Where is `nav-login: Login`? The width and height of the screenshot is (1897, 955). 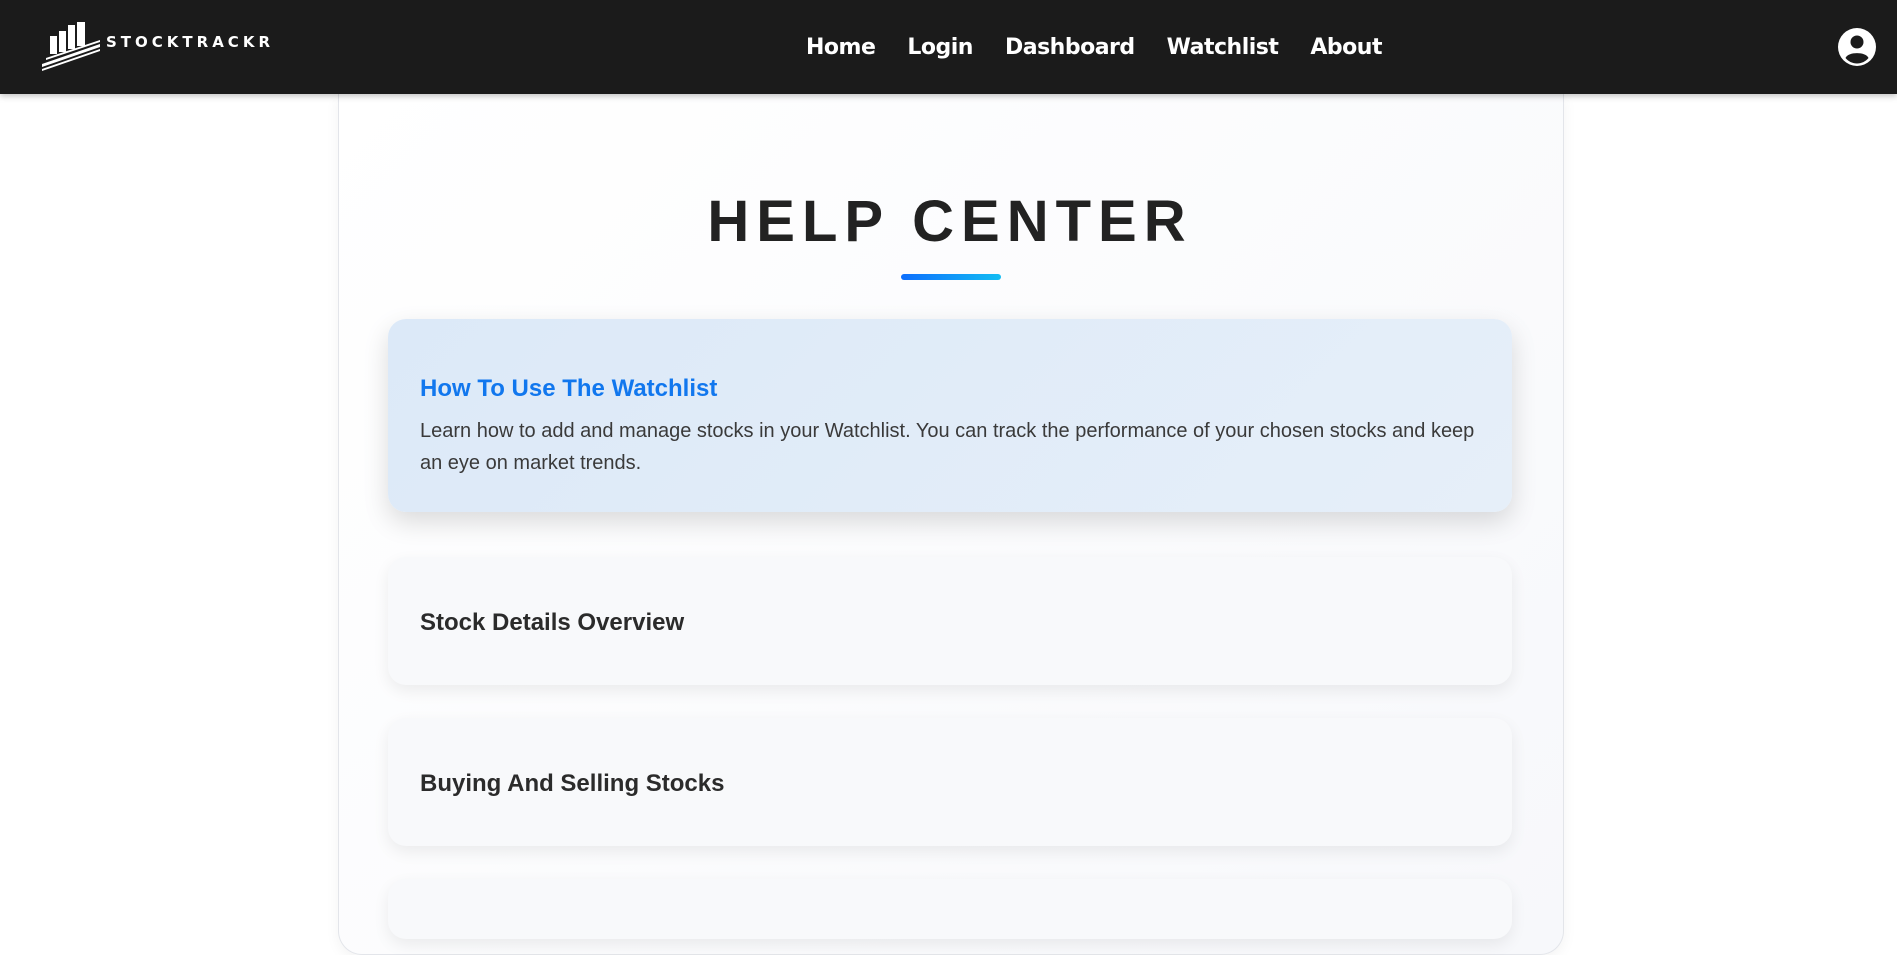 nav-login: Login is located at coordinates (940, 48).